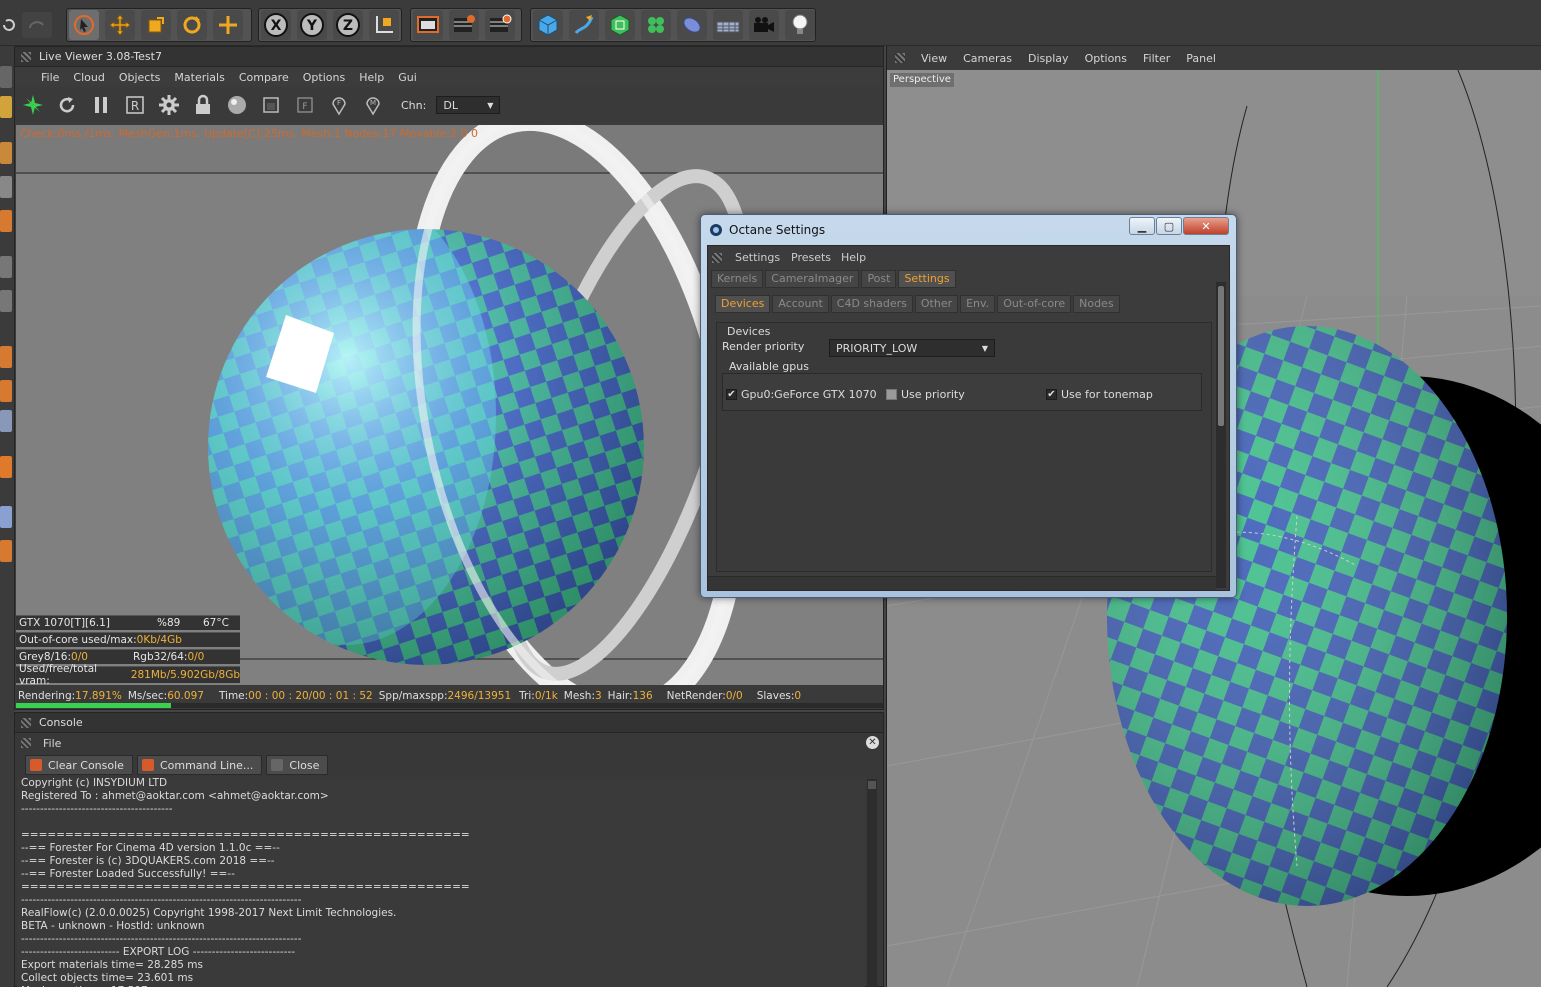  I want to click on dlg-menu-presets: Presets, so click(811, 257).